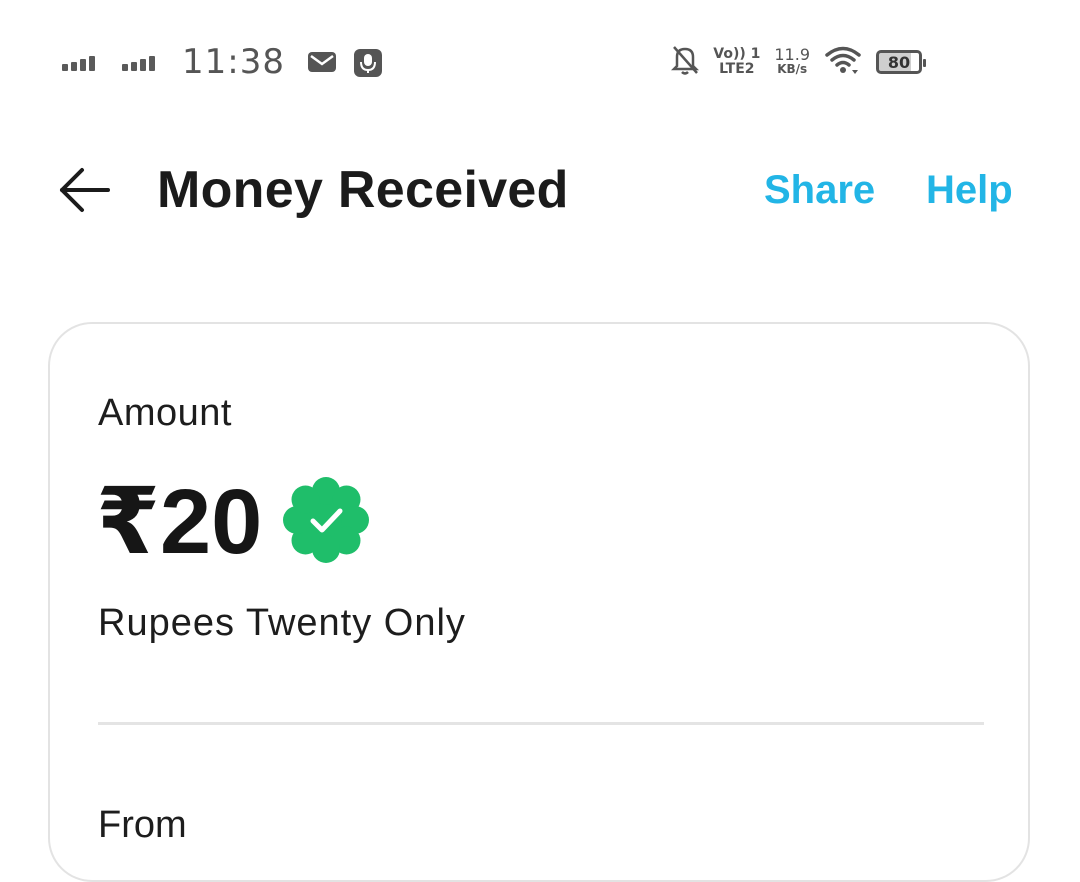 The height and width of the screenshot is (882, 1080). I want to click on speed-unit: KB/s, so click(792, 69).